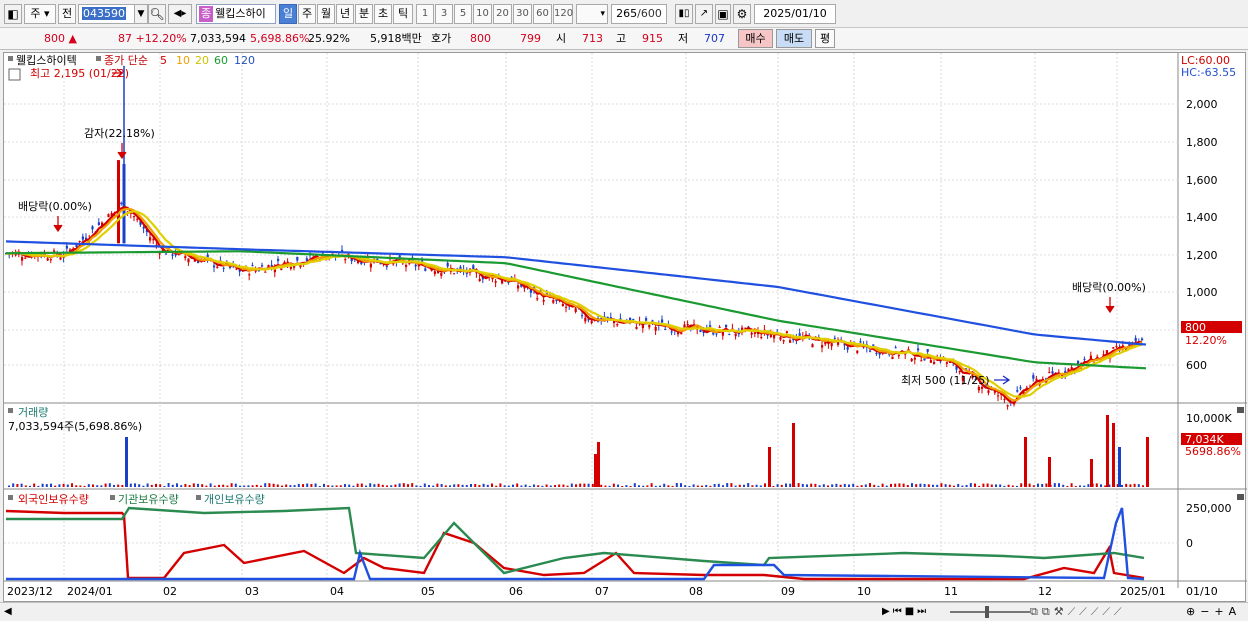  What do you see at coordinates (502, 14) in the screenshot?
I see `interval-20: 20` at bounding box center [502, 14].